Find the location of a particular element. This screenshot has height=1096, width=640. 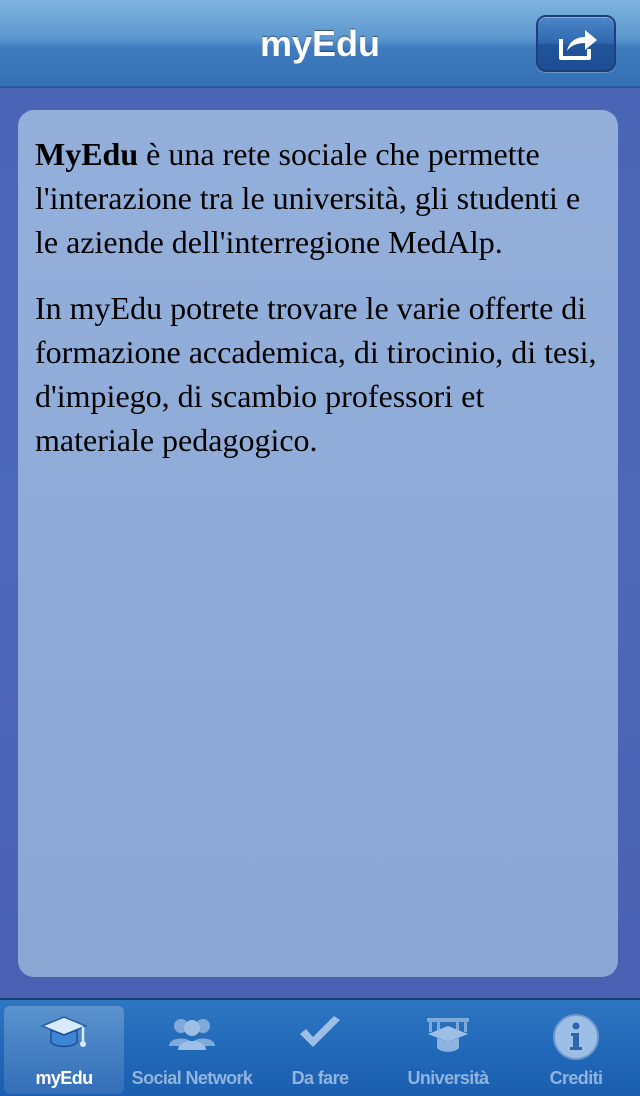

brand-name: MyEdu is located at coordinates (87, 154).